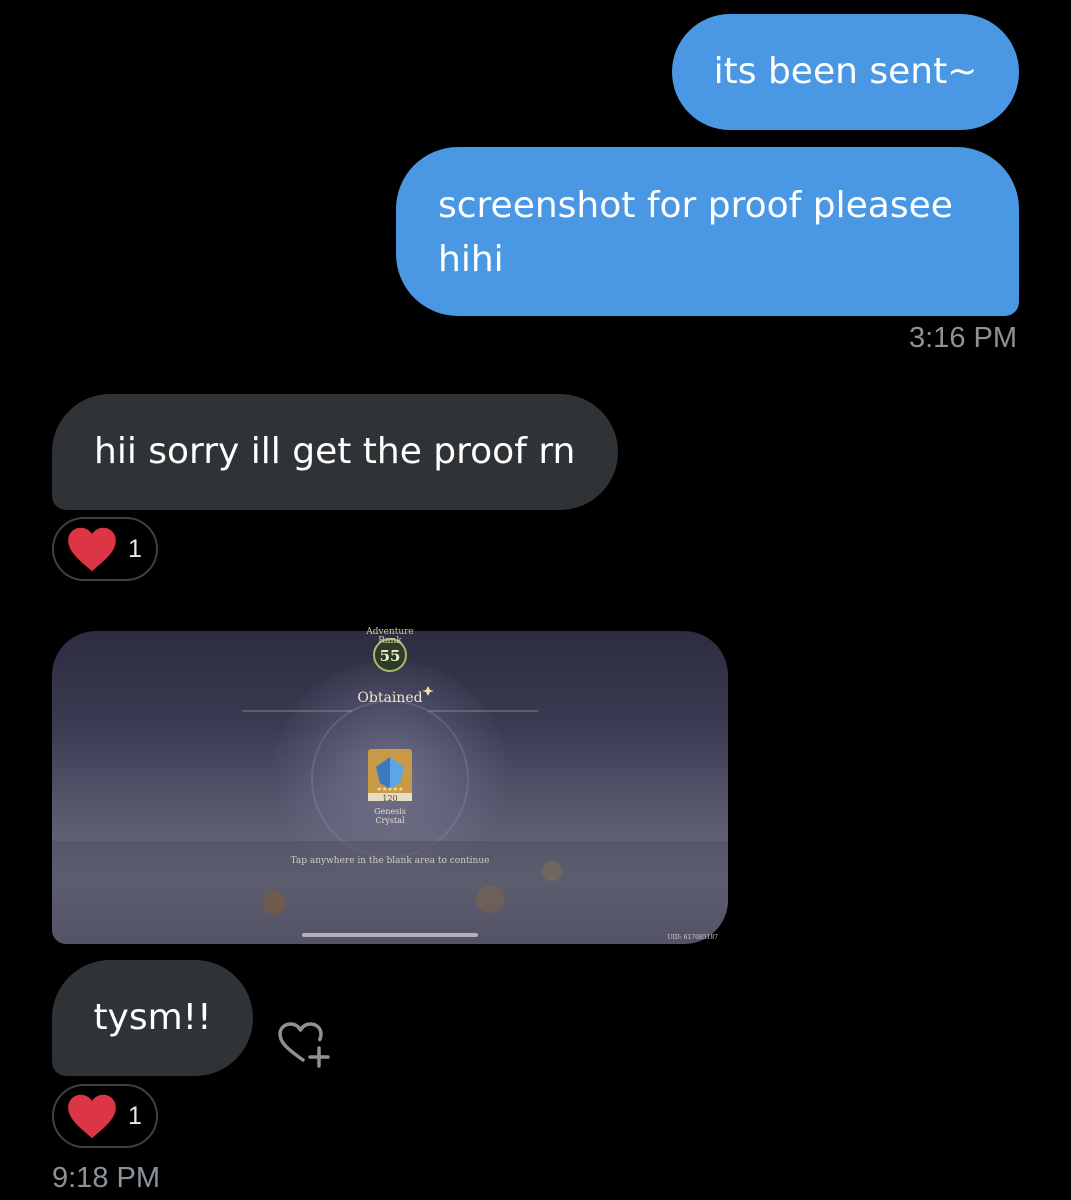 This screenshot has width=1071, height=1200. I want to click on item-name-line: Genesis, so click(390, 811).